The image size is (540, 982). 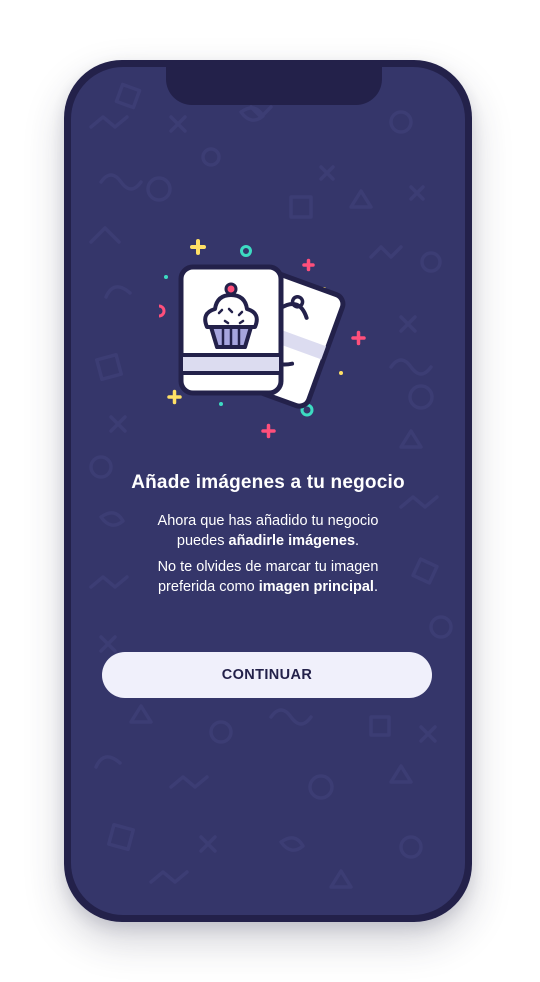 I want to click on page-title: Añade imágenes a tu negocio, so click(x=268, y=482).